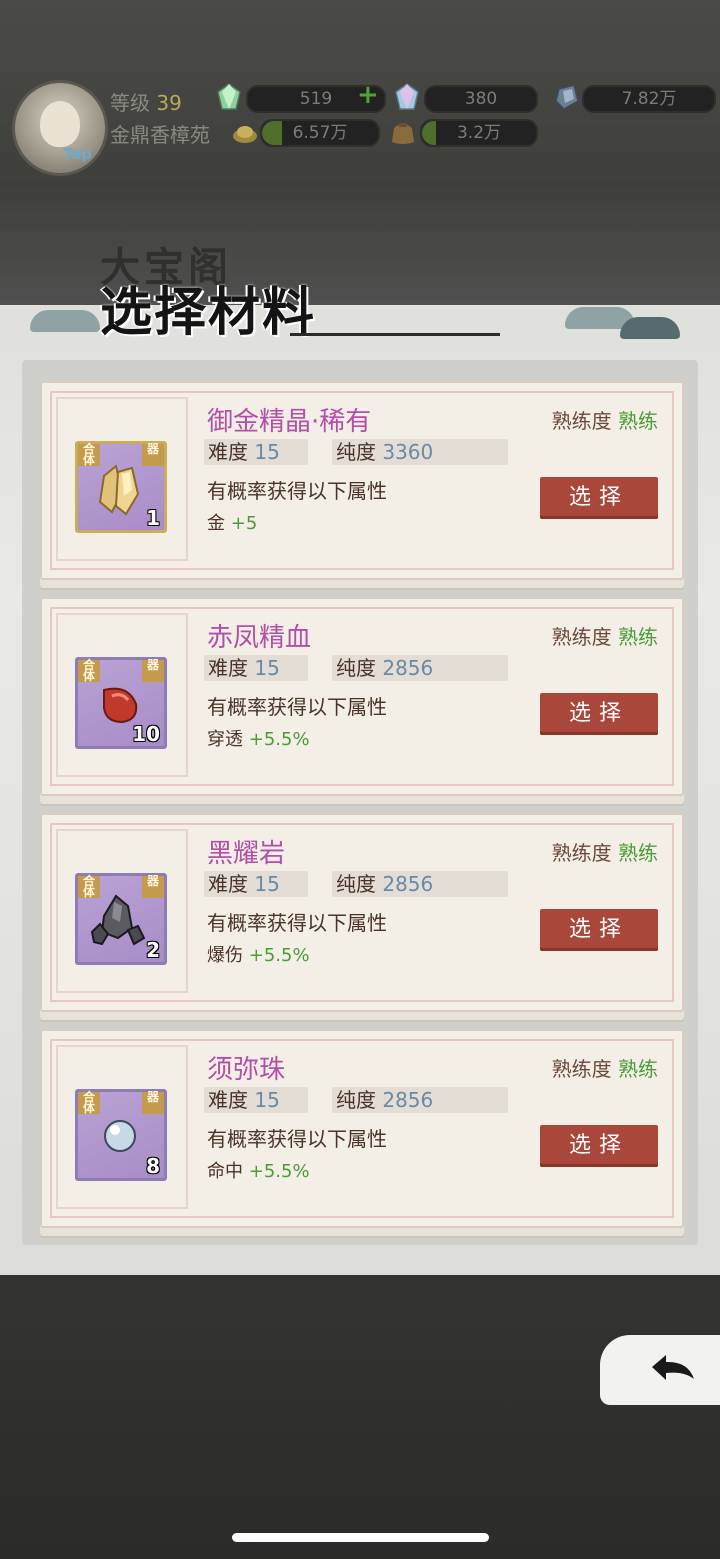 Image resolution: width=720 pixels, height=1559 pixels. Describe the element at coordinates (368, 95) in the screenshot. I see `add-resource-button: +` at that location.